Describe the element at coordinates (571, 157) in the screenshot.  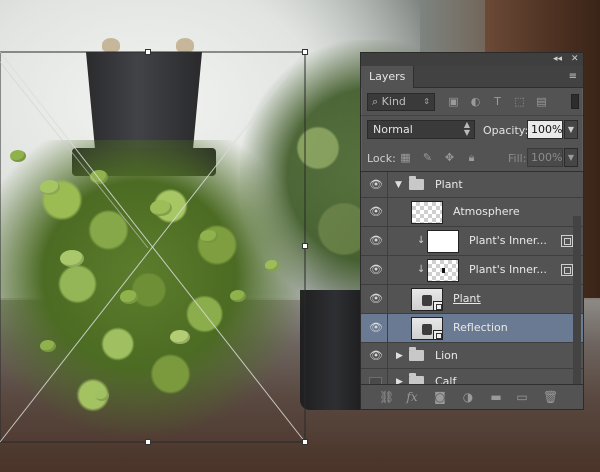
I see `fill-dropdown-button: ▼` at that location.